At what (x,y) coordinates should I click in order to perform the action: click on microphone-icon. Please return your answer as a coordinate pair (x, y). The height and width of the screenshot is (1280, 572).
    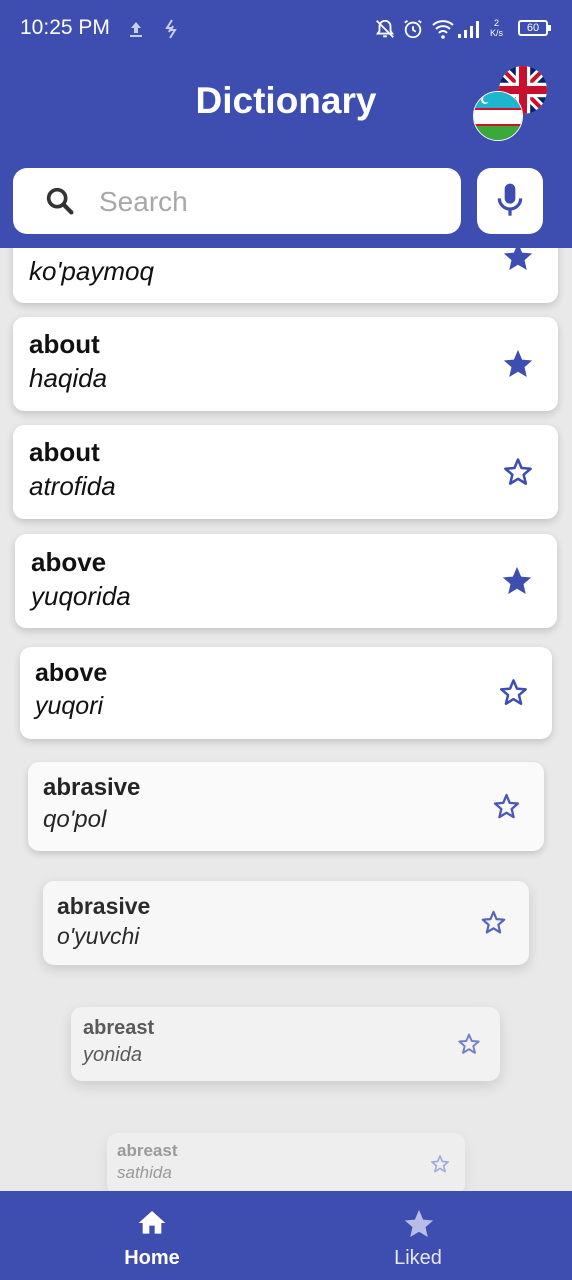
    Looking at the image, I should click on (510, 199).